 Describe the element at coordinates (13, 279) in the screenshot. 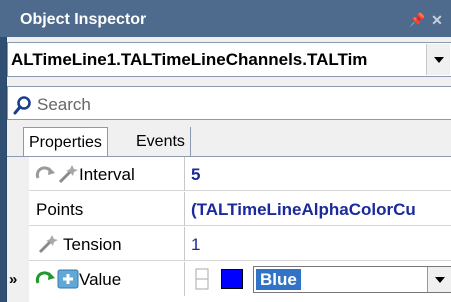

I see `current-row-marker: »` at that location.